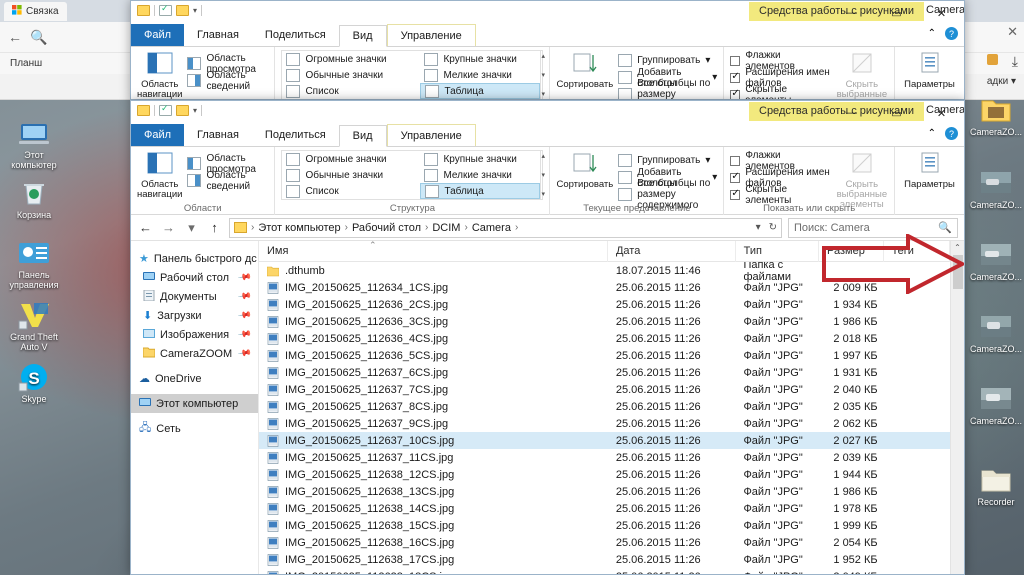 The width and height of the screenshot is (1024, 575). What do you see at coordinates (195, 10) in the screenshot?
I see `customize-caret-icon: ▾` at bounding box center [195, 10].